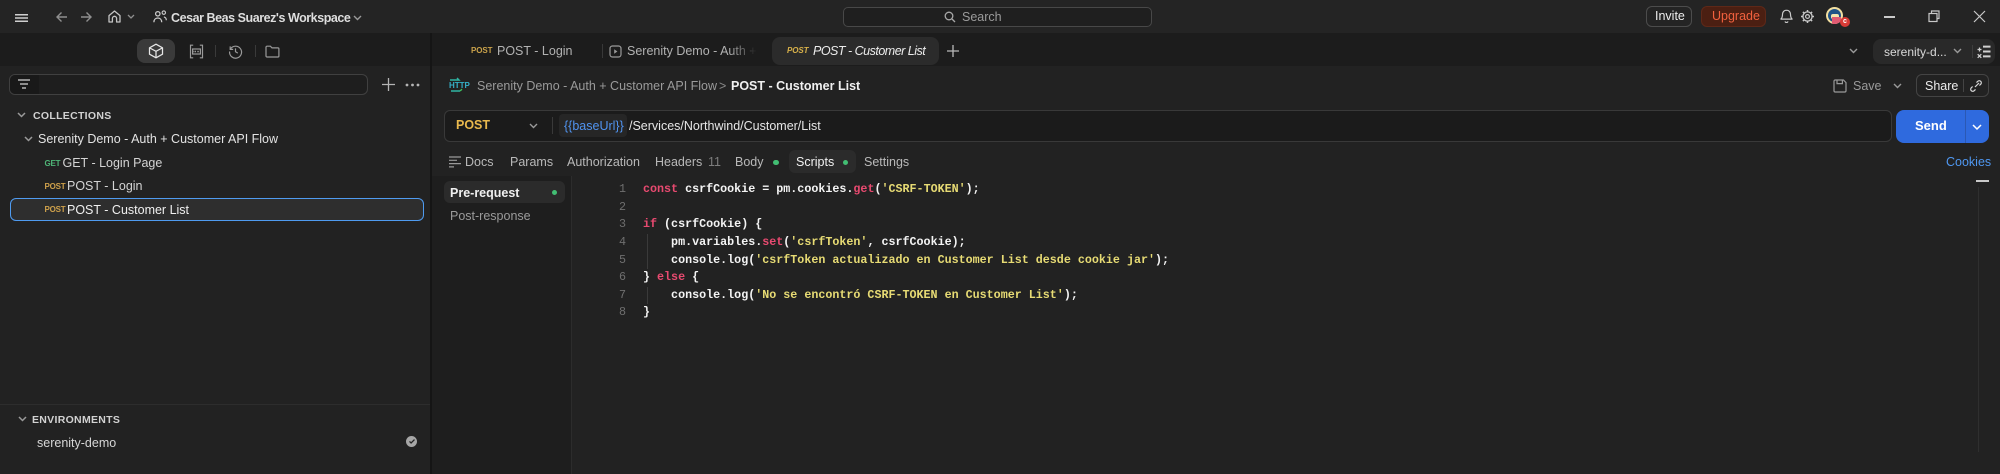  Describe the element at coordinates (460, 85) in the screenshot. I see `svg-text: HTTP` at that location.